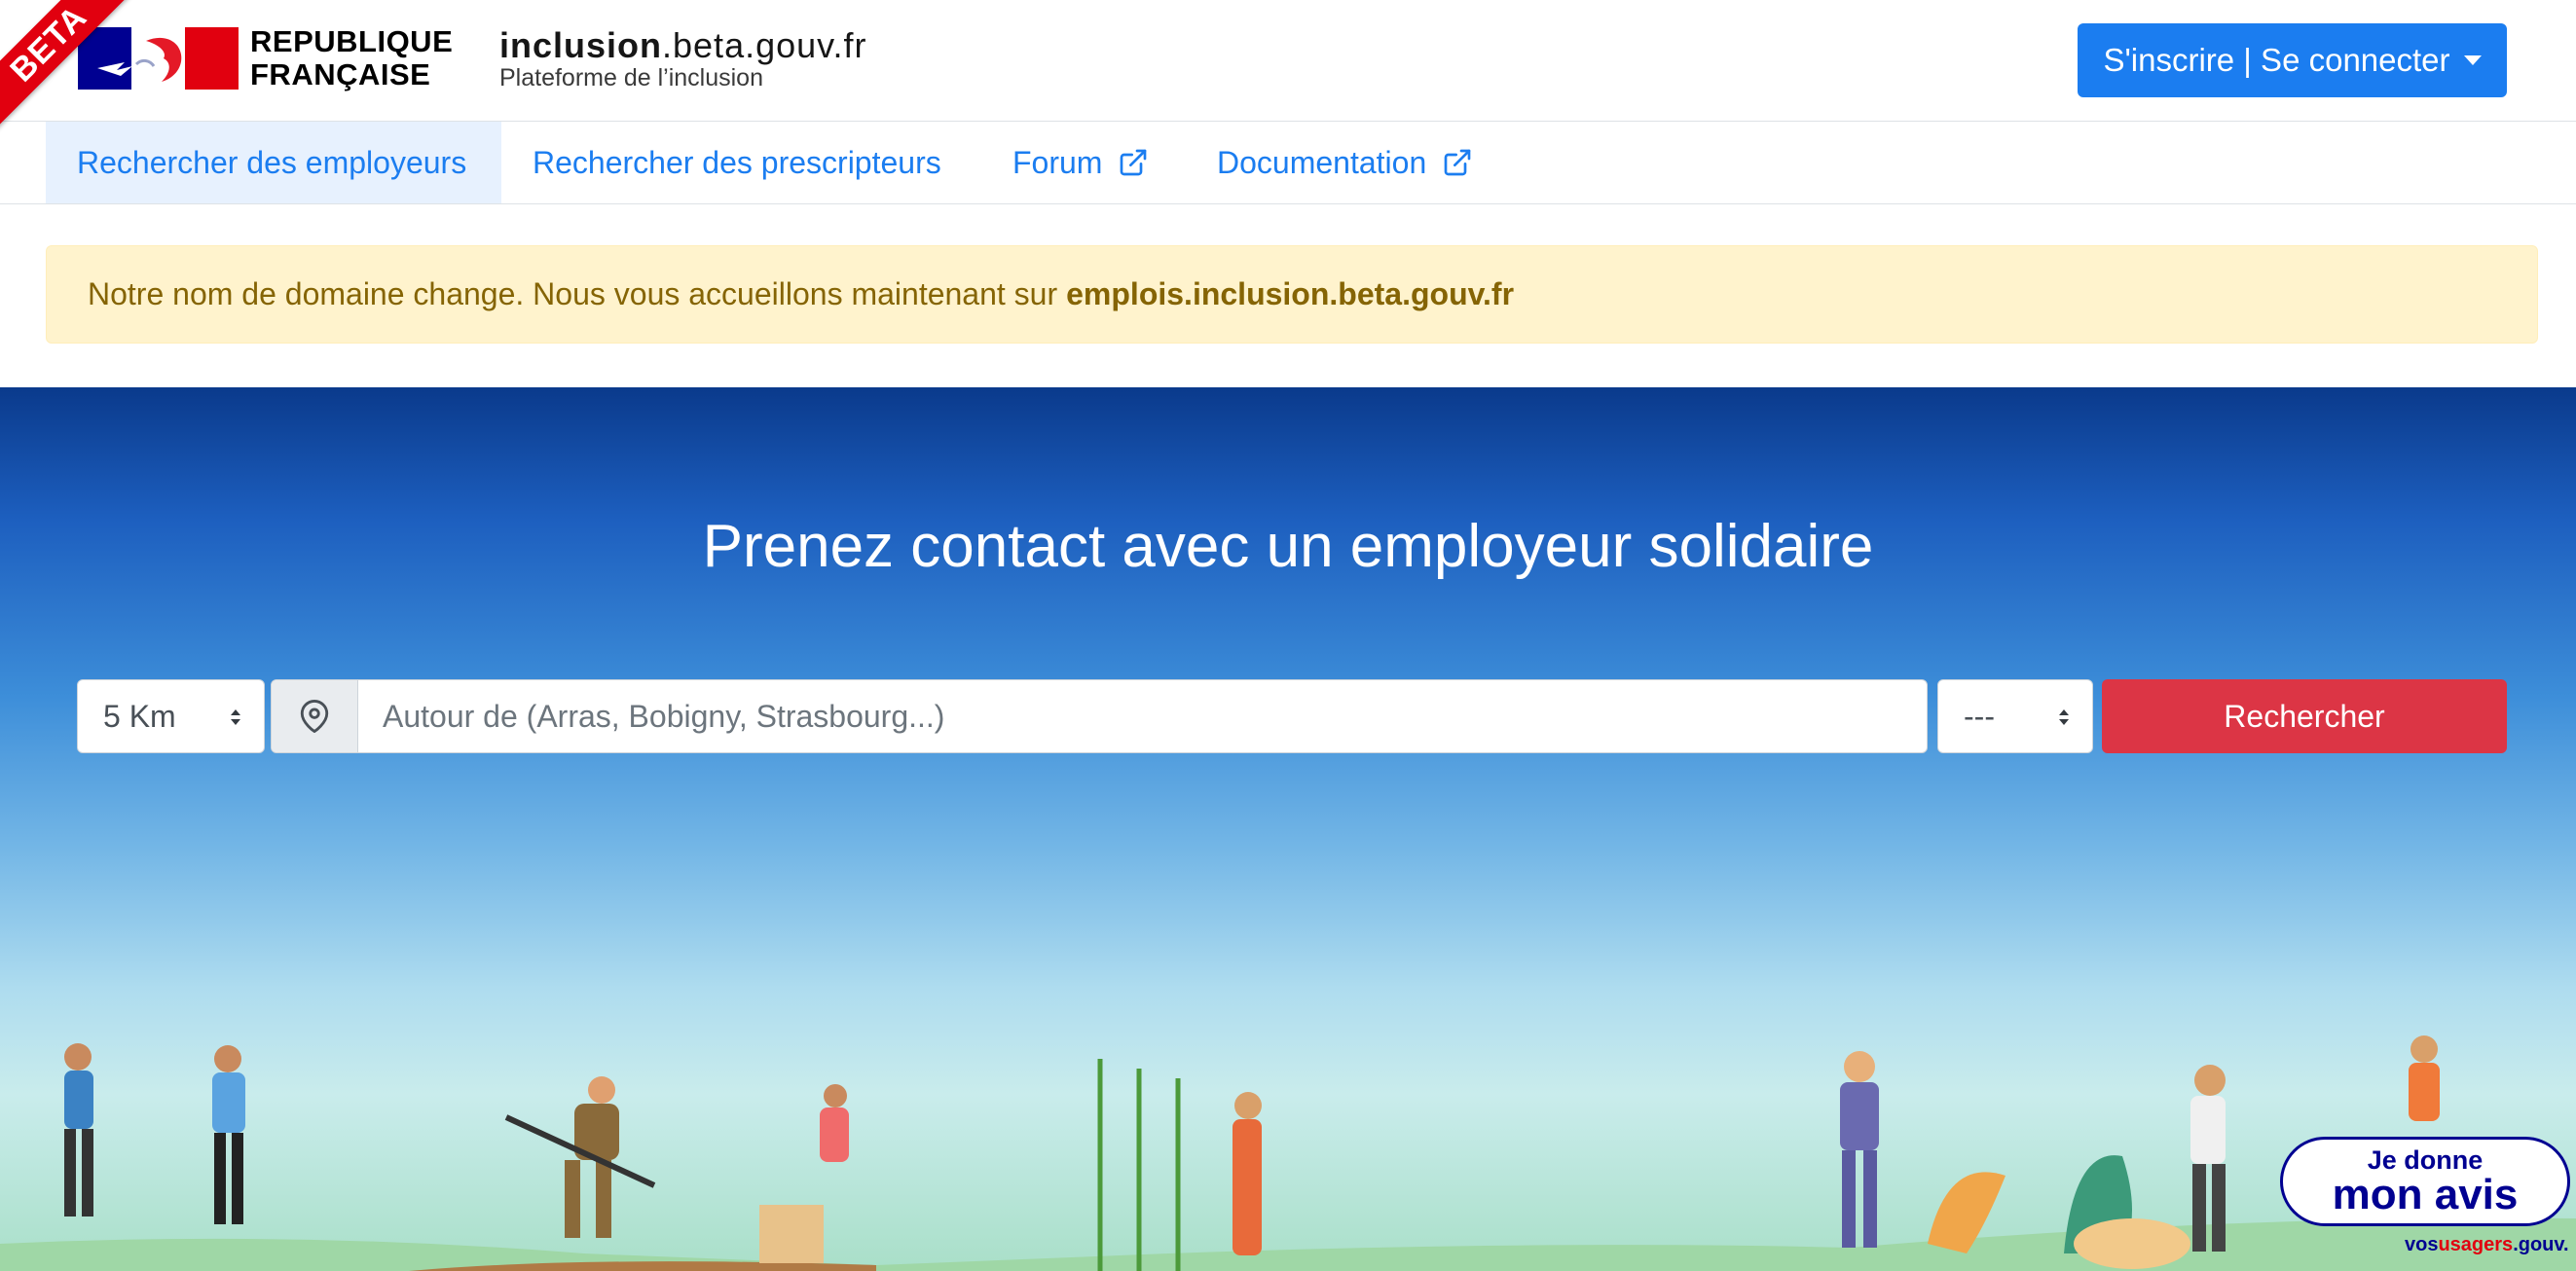 The image size is (2576, 1271). What do you see at coordinates (2276, 60) in the screenshot?
I see `login-label: S'inscrire | Se connecter` at bounding box center [2276, 60].